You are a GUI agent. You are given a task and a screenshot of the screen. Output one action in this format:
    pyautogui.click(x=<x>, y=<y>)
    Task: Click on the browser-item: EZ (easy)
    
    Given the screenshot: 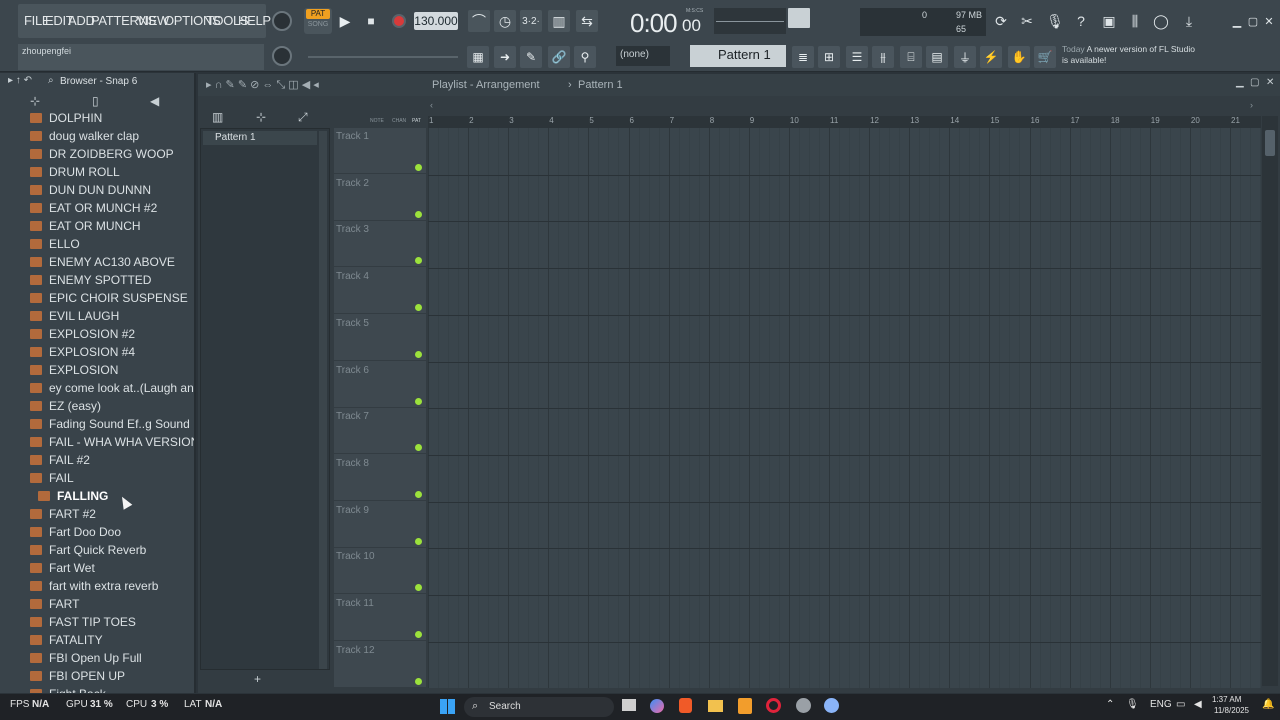 What is the action you would take?
    pyautogui.click(x=65, y=406)
    